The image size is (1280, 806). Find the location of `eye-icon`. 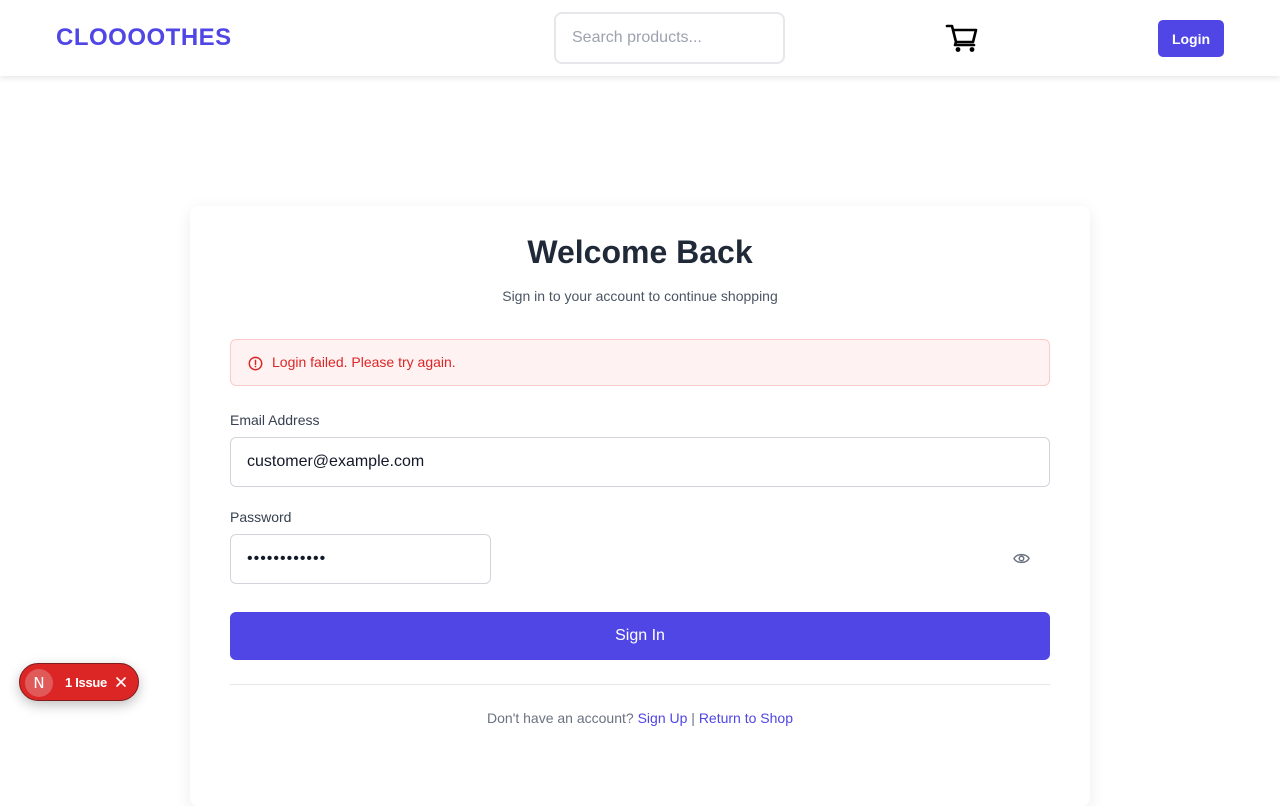

eye-icon is located at coordinates (1021, 558).